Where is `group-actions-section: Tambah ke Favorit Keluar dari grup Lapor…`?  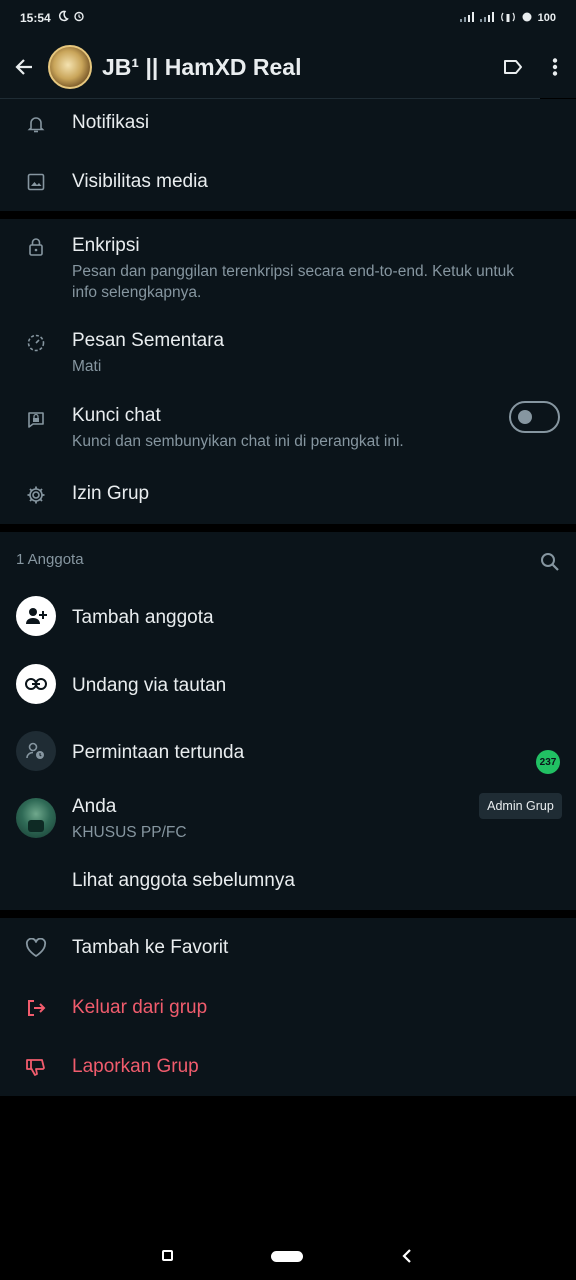 group-actions-section: Tambah ke Favorit Keluar dari grup Lapor… is located at coordinates (288, 1007).